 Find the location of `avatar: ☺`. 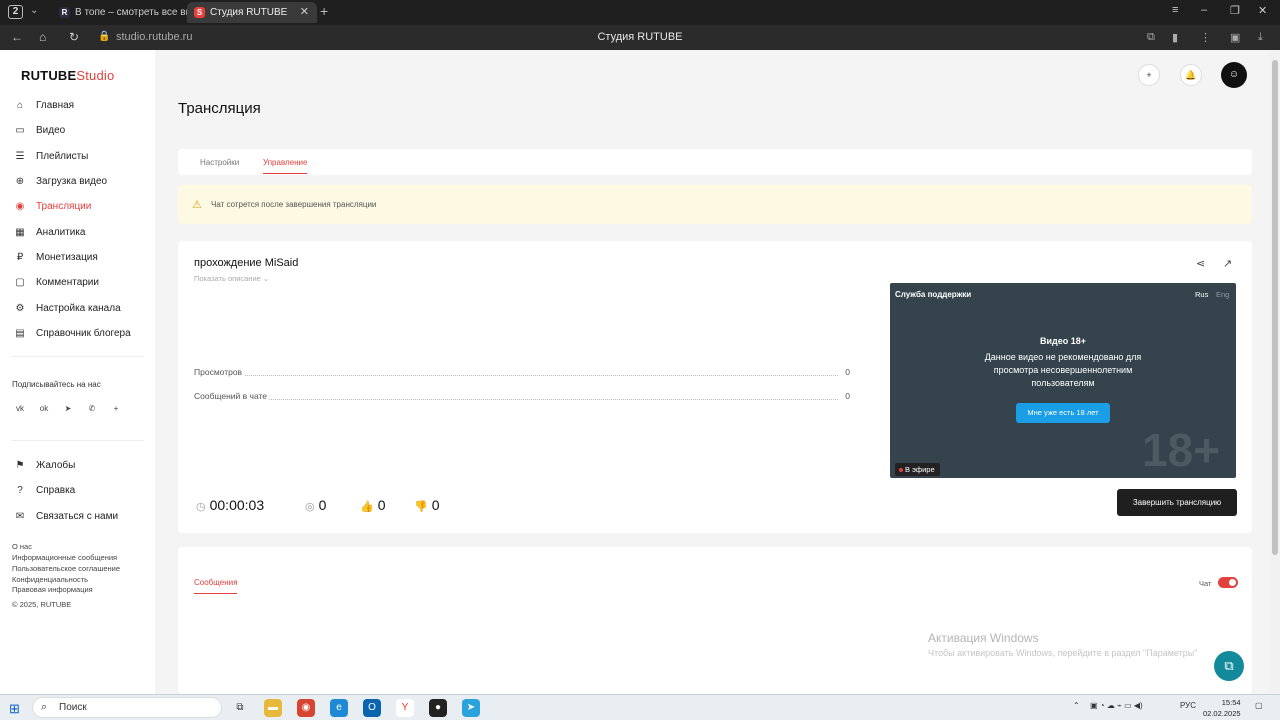

avatar: ☺ is located at coordinates (1234, 75).